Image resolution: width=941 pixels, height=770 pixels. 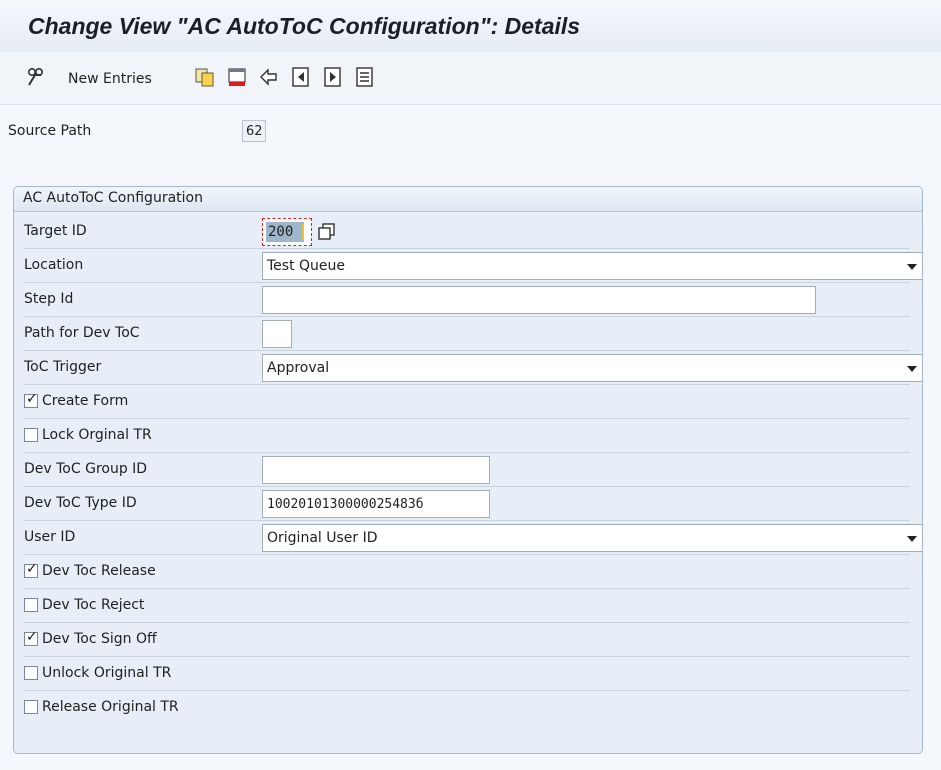 What do you see at coordinates (592, 368) in the screenshot?
I see `toc-trigger-select: Approval` at bounding box center [592, 368].